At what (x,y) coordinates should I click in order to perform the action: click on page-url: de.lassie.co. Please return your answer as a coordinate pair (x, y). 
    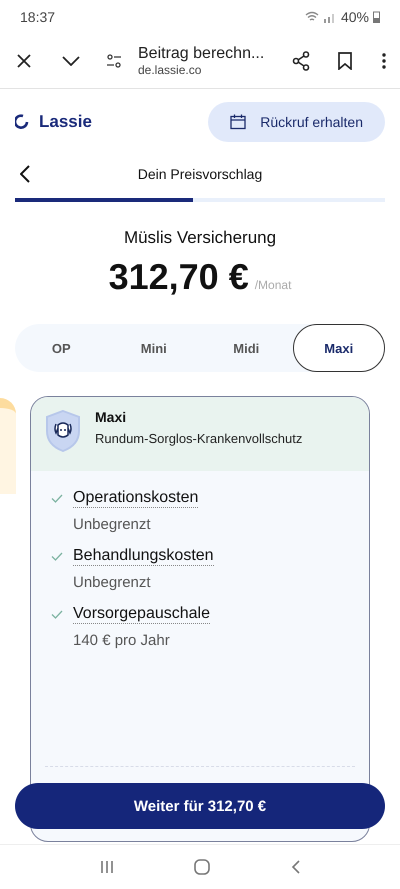
    Looking at the image, I should click on (170, 70).